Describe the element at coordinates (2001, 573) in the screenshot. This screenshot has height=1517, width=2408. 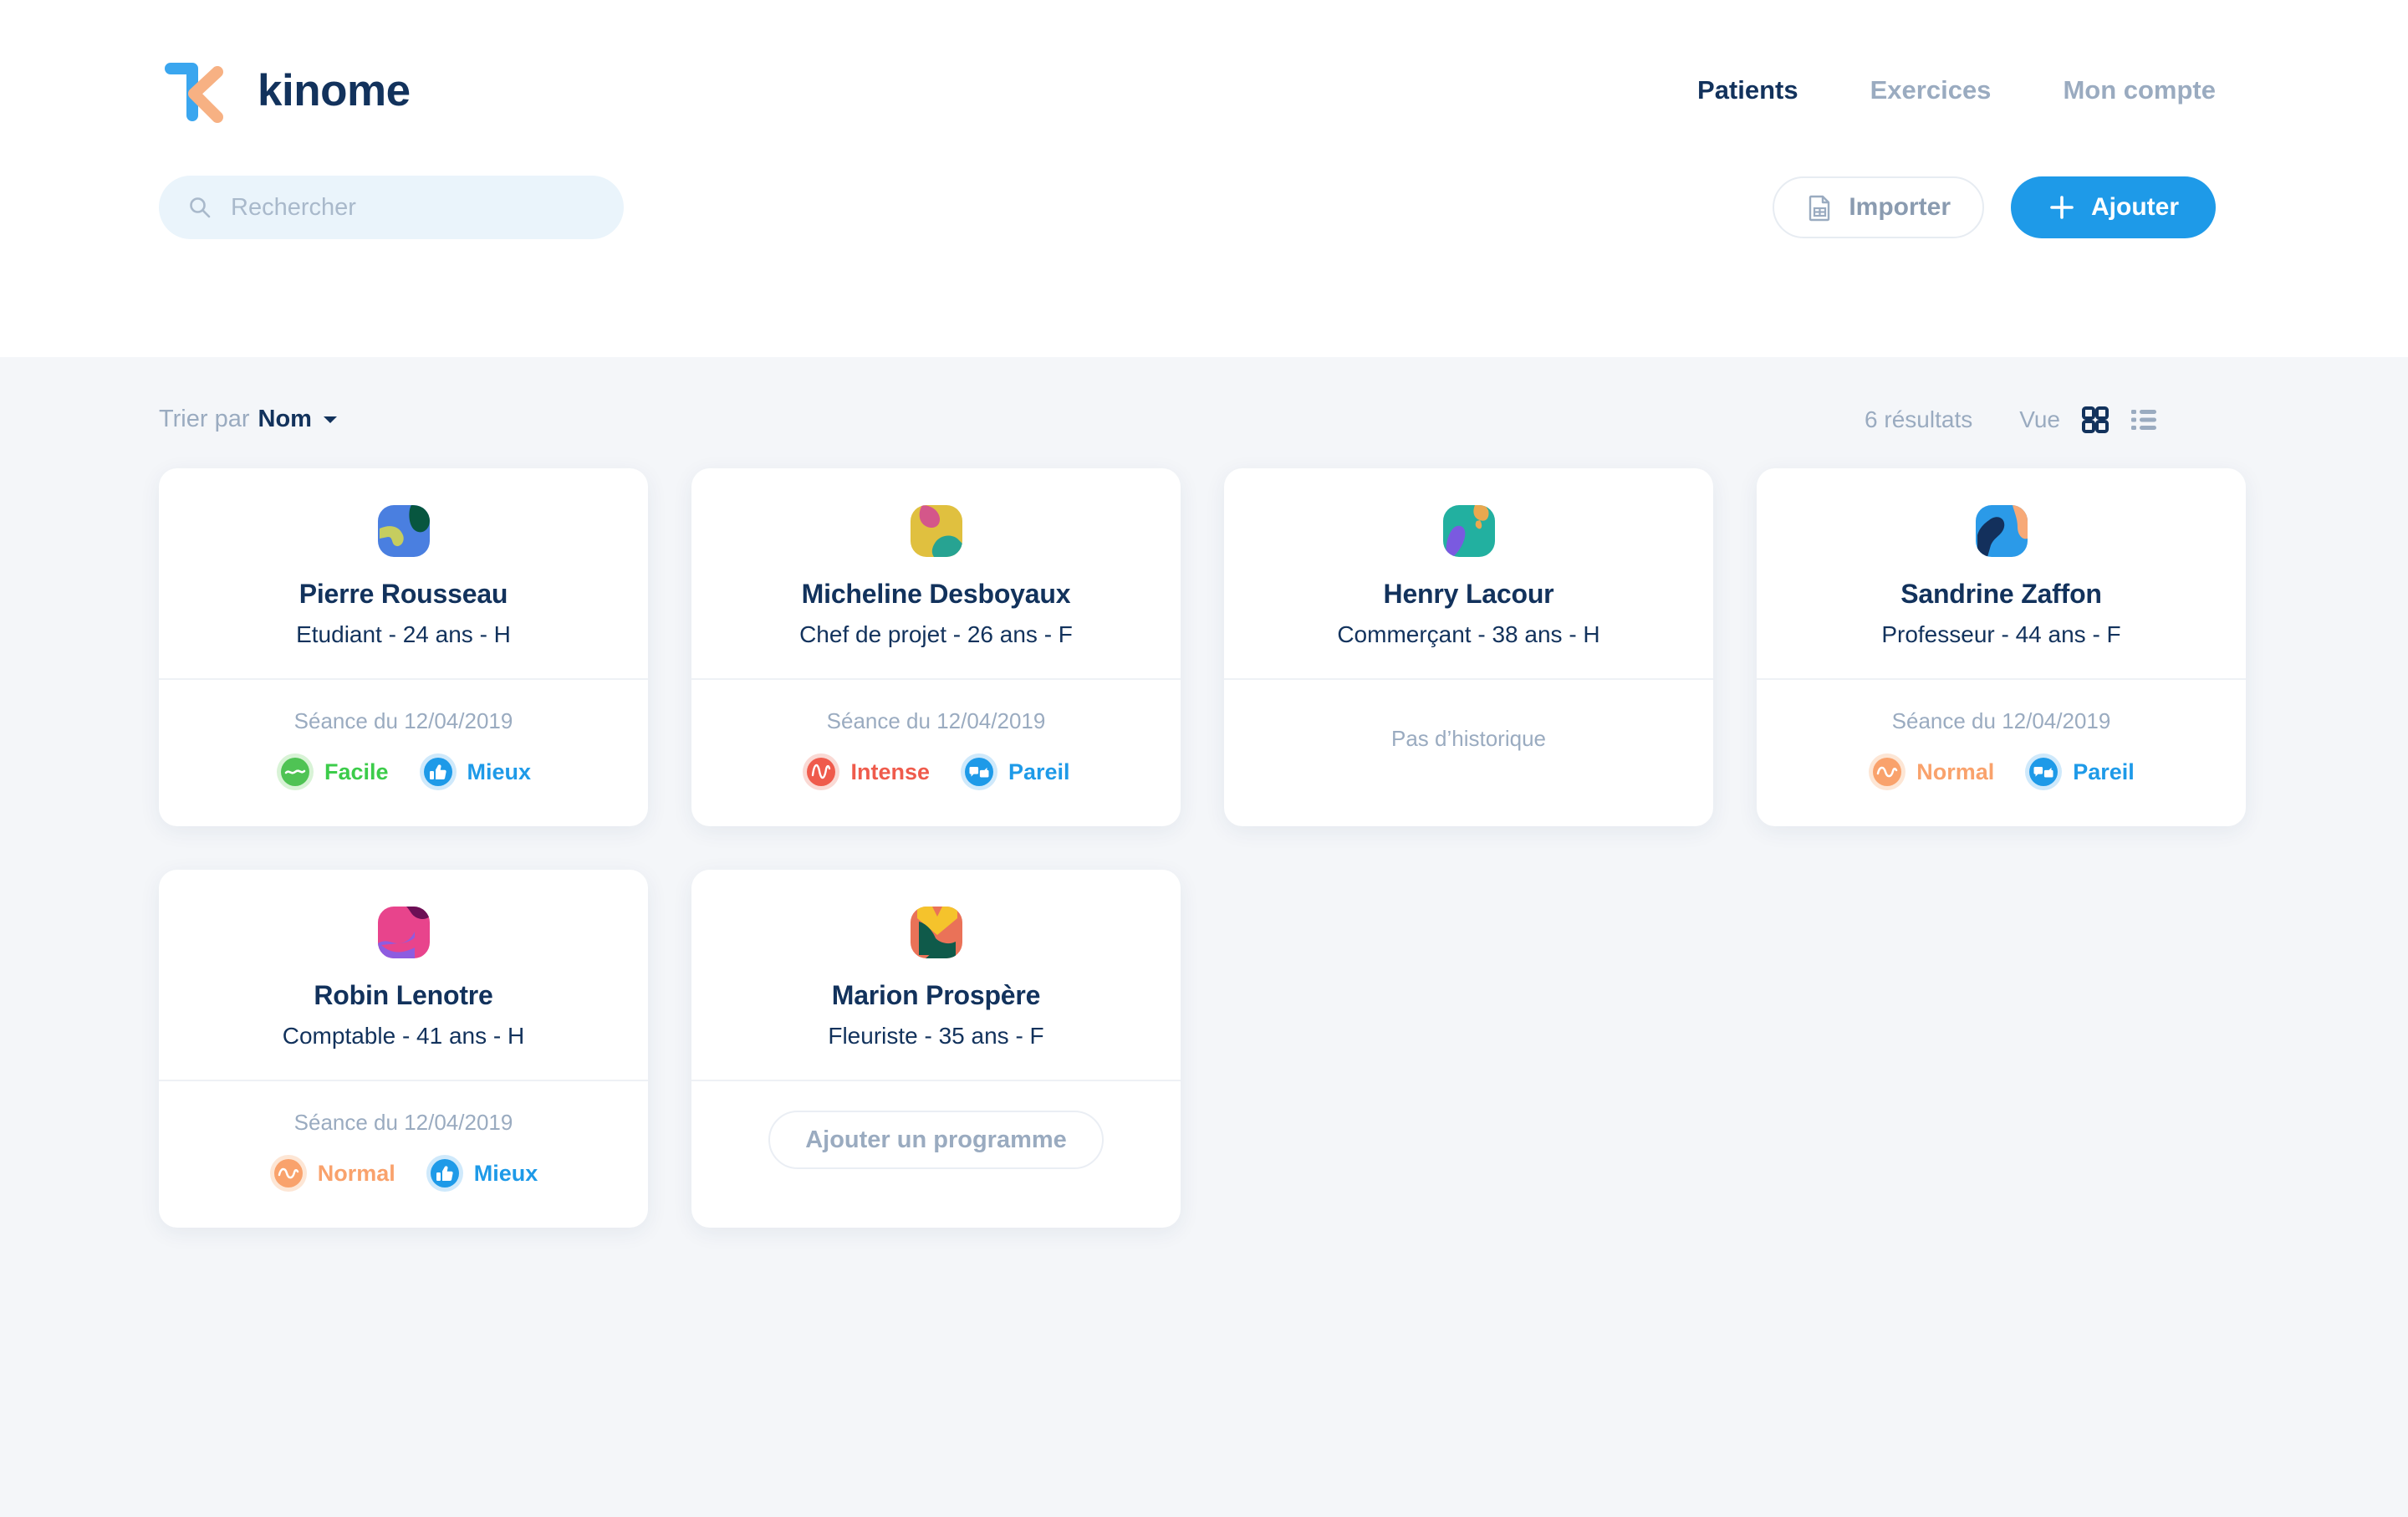
I see `patient-card-body: Sandrine Zaffon Professeur - 44 ans - F` at that location.